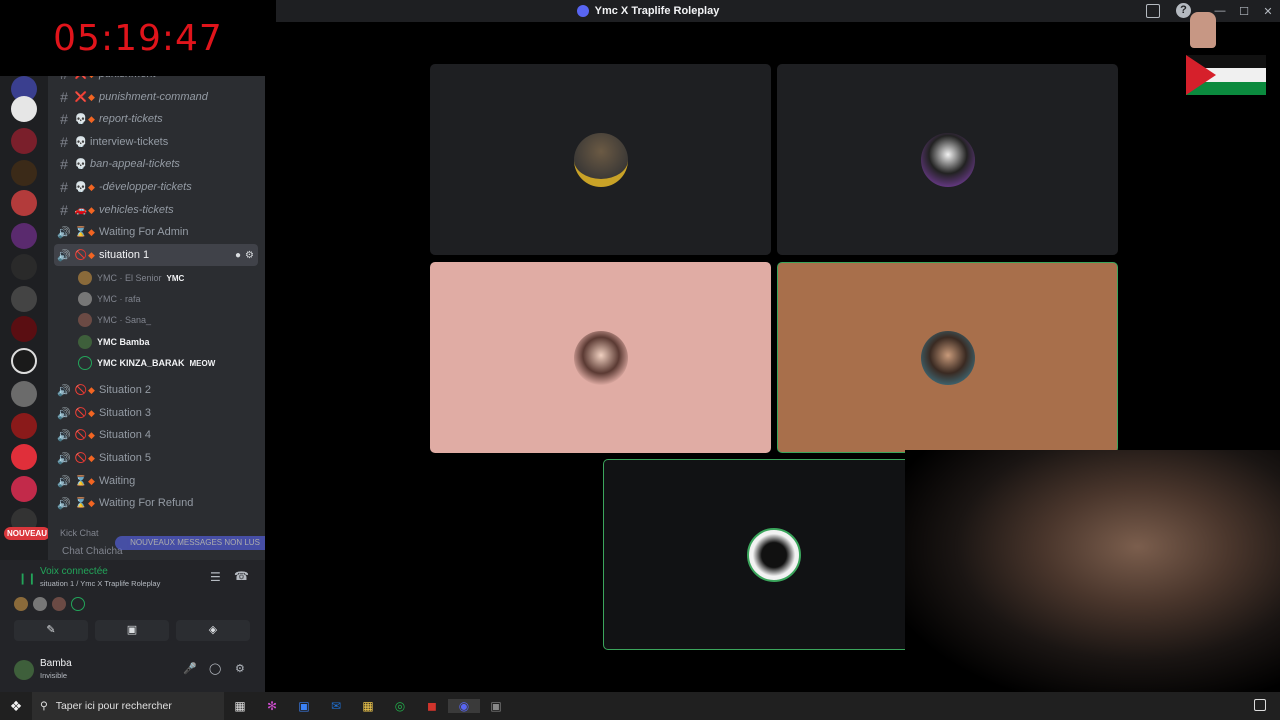 This screenshot has height=720, width=1280. I want to click on channel-name: Situation 2, so click(125, 390).